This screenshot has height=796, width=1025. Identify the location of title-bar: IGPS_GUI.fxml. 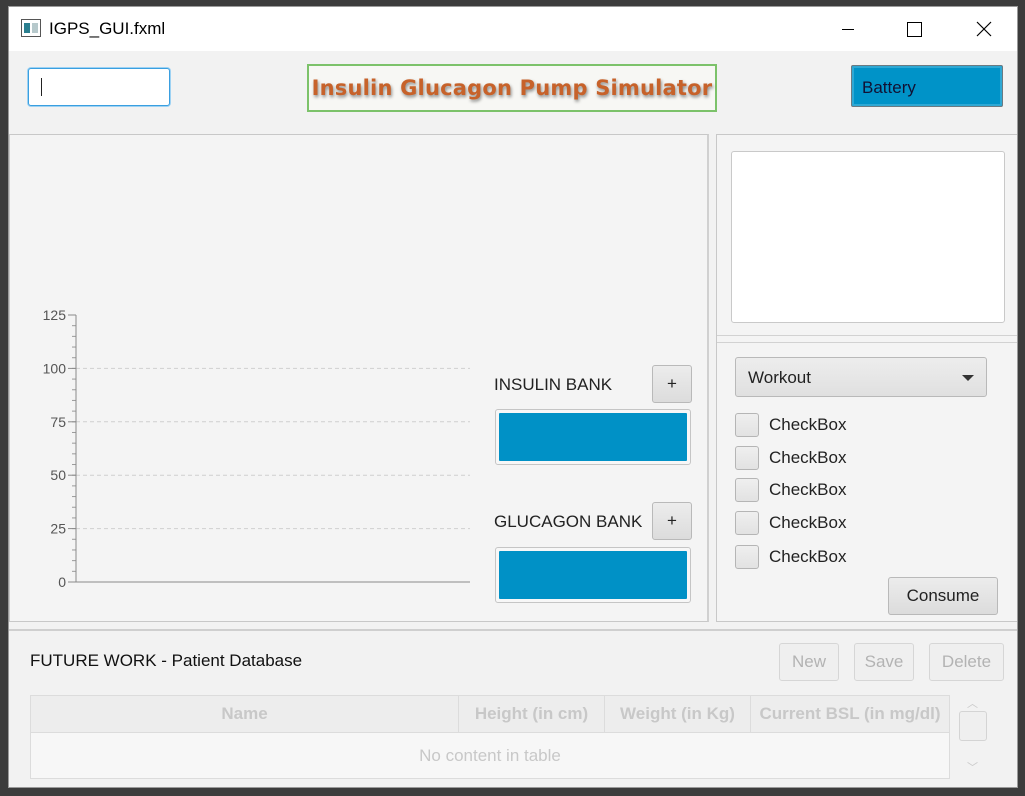
(513, 29).